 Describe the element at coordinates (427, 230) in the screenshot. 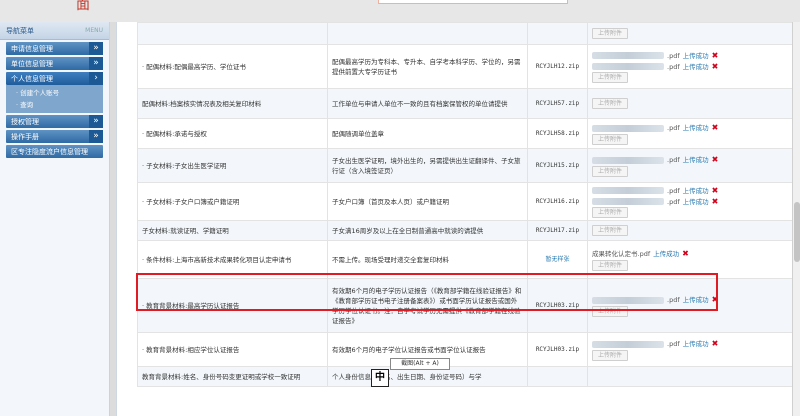

I see `material-description: 子女满16周岁及以上在全日制普通高中就读的请提供` at that location.